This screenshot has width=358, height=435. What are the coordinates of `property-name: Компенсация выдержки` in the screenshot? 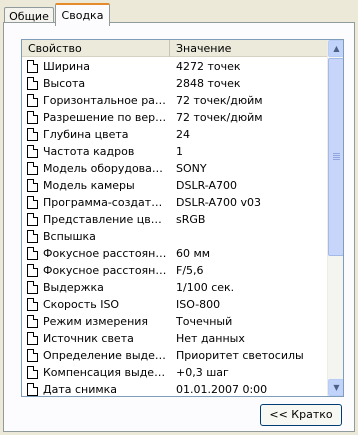 It's located at (105, 372).